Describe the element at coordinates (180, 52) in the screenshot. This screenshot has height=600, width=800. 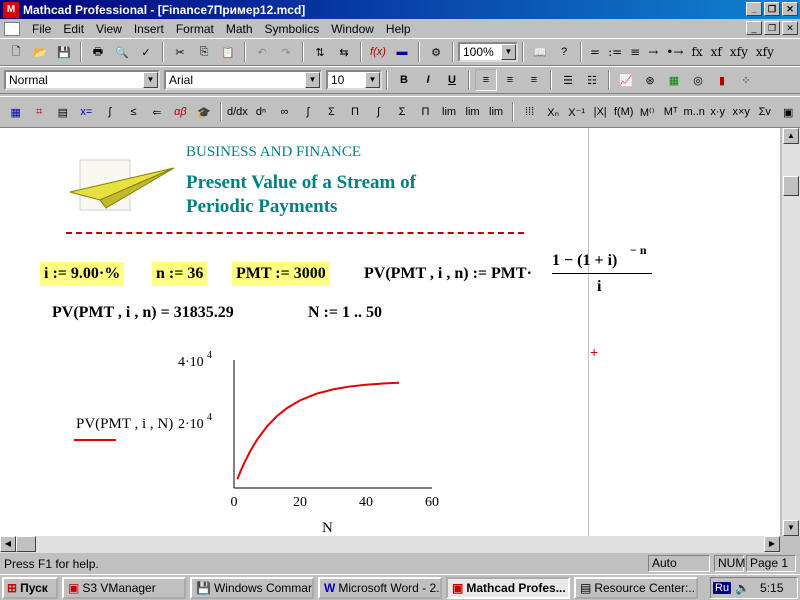
I see `cut-icon: ✂` at that location.